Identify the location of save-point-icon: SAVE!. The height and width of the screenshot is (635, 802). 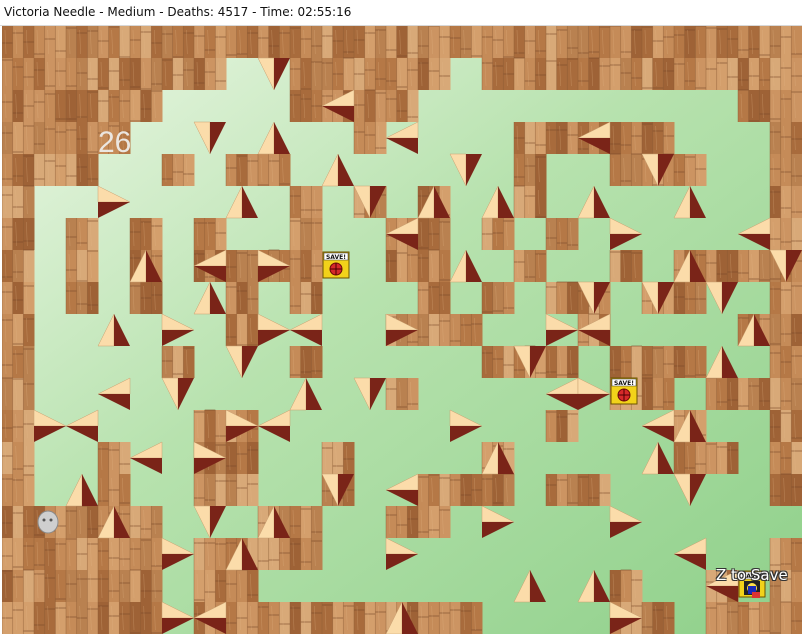
(336, 265).